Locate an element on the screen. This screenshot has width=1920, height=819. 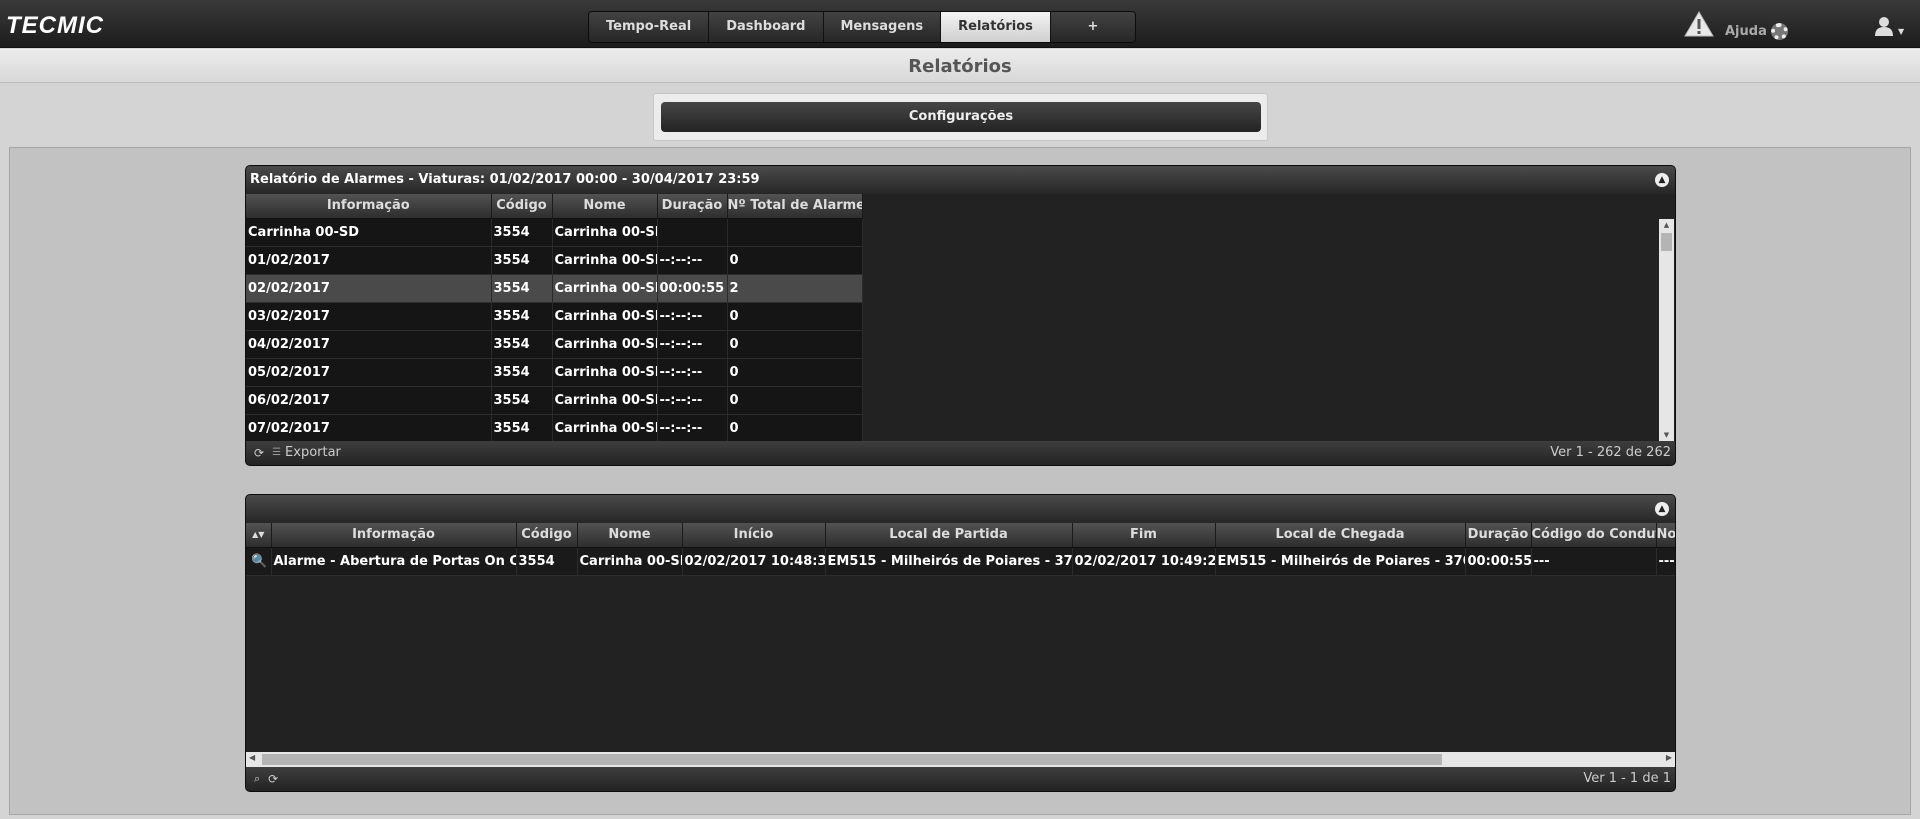
help-link: Ajuda is located at coordinates (1756, 31).